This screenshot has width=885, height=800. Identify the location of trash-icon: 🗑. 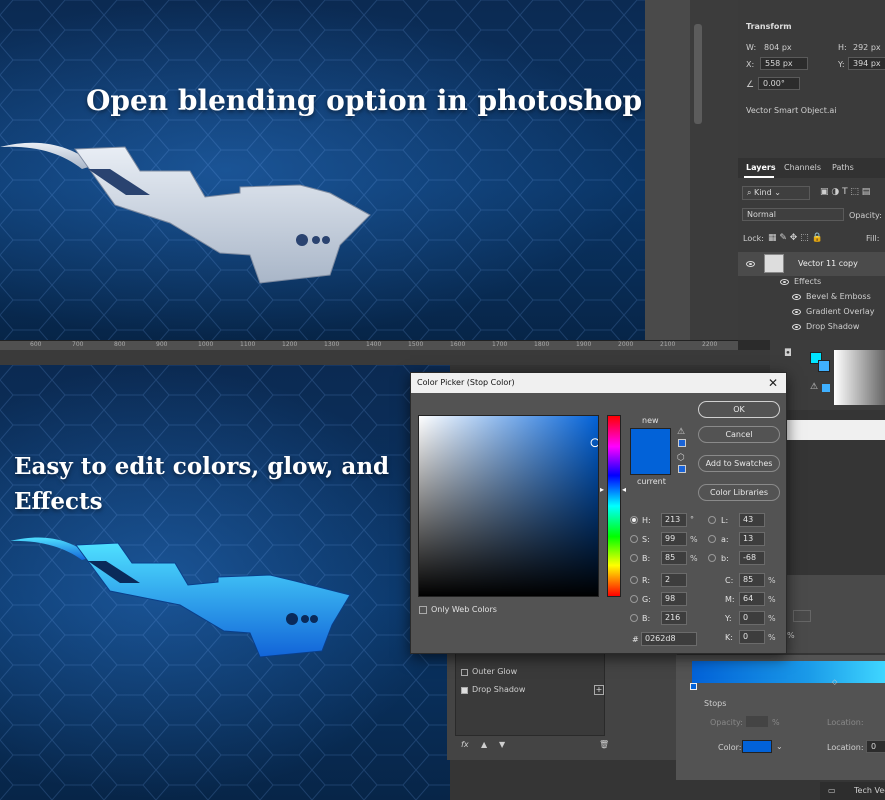
(604, 744).